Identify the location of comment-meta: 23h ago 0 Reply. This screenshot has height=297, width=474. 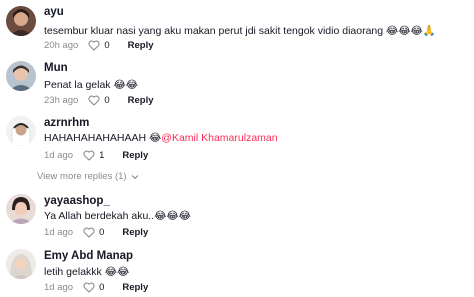
(99, 100).